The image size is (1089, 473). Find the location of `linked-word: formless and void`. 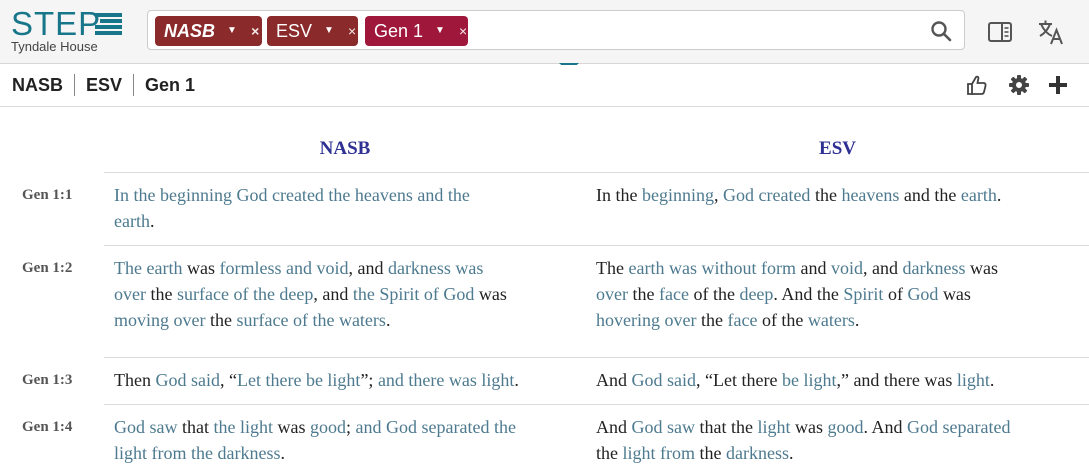

linked-word: formless and void is located at coordinates (283, 268).